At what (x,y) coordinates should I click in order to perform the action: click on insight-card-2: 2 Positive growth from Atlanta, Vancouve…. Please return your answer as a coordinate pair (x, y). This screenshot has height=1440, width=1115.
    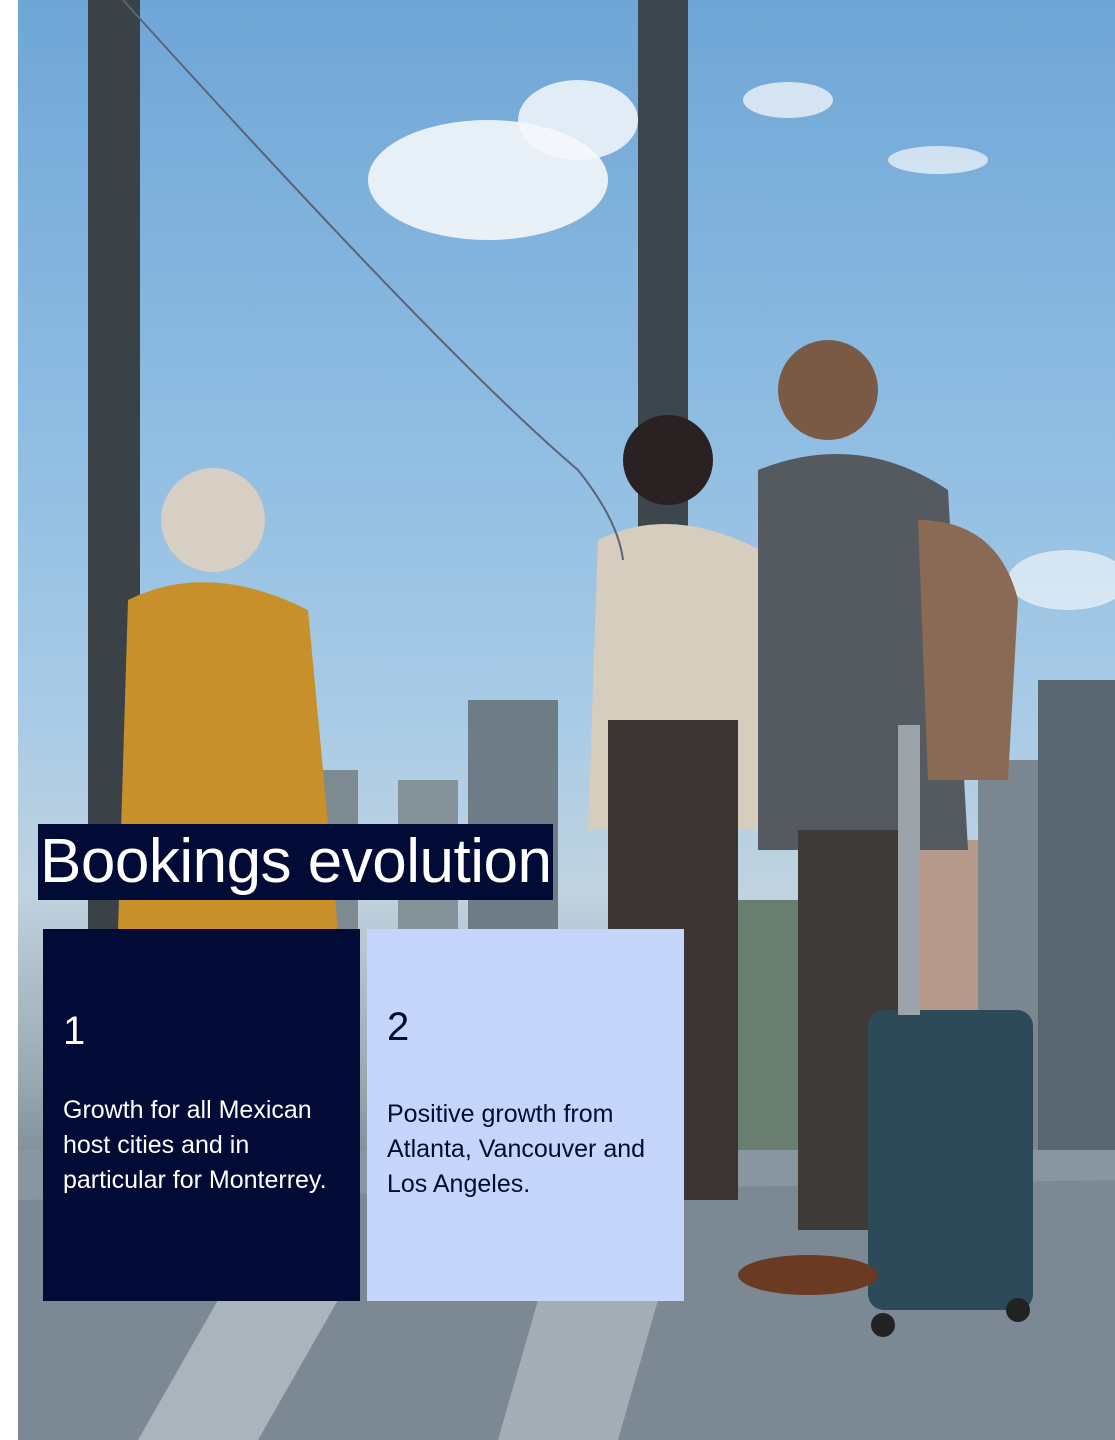
    Looking at the image, I should click on (525, 1115).